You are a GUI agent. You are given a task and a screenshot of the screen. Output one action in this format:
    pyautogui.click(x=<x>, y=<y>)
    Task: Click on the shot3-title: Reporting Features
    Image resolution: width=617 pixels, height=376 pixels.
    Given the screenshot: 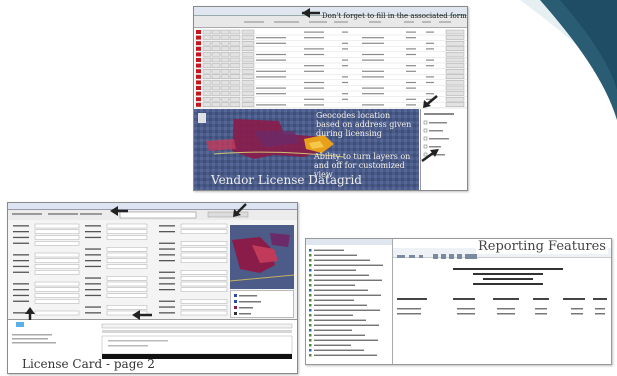 What is the action you would take?
    pyautogui.click(x=542, y=246)
    